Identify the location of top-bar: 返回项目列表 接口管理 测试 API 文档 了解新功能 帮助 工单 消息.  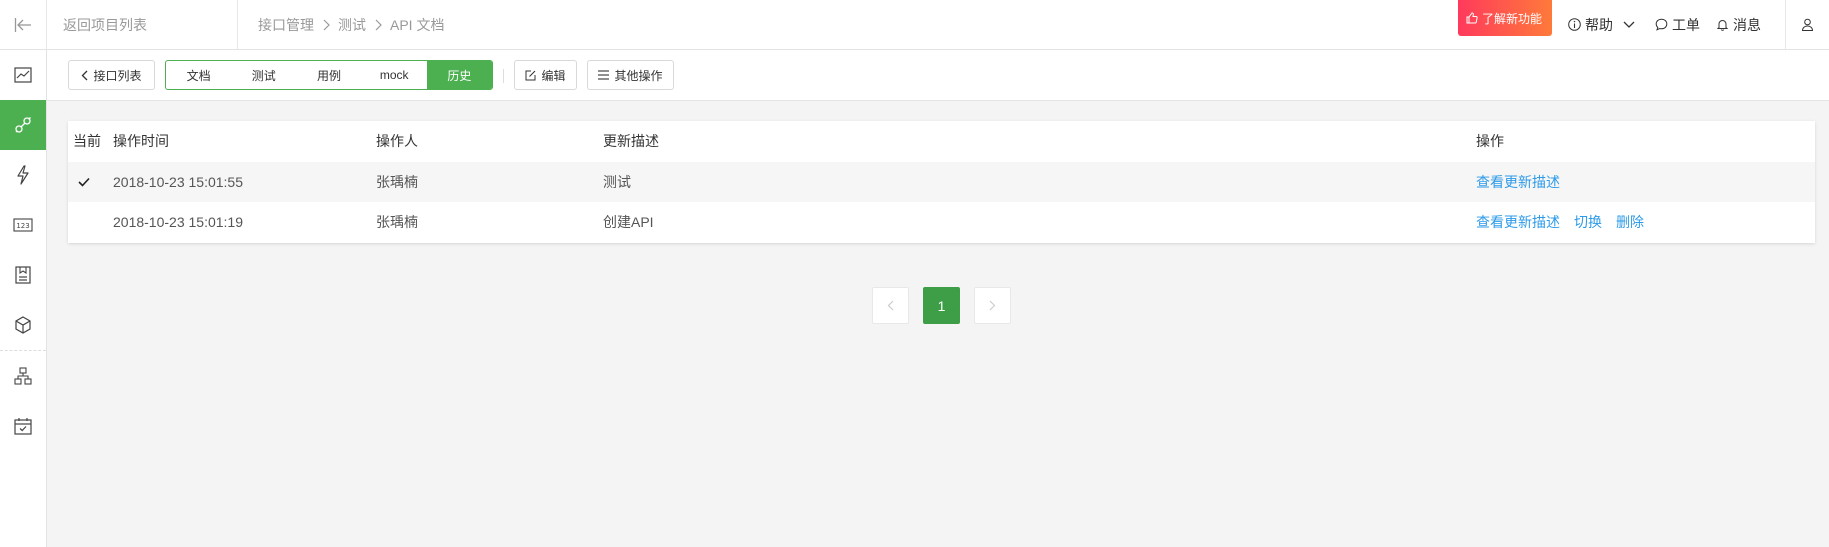
(914, 25).